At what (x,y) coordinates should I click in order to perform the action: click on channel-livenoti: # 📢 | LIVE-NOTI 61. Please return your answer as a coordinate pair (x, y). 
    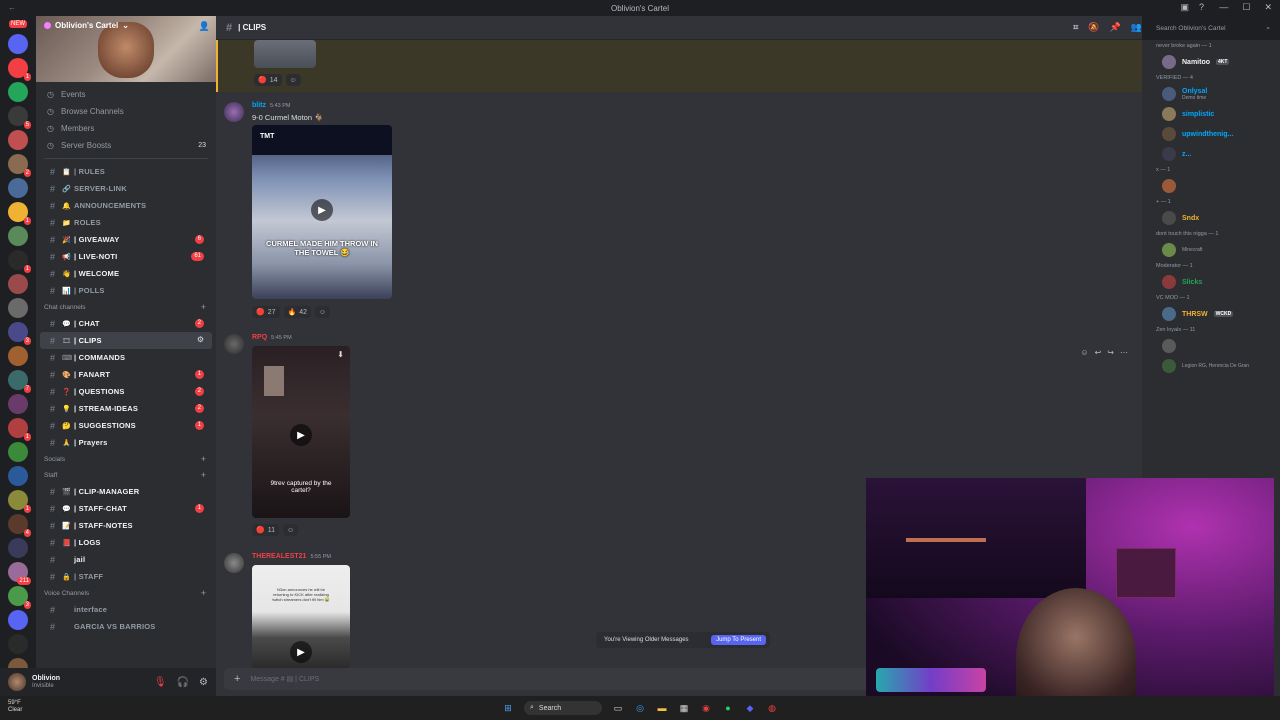
    Looking at the image, I should click on (126, 256).